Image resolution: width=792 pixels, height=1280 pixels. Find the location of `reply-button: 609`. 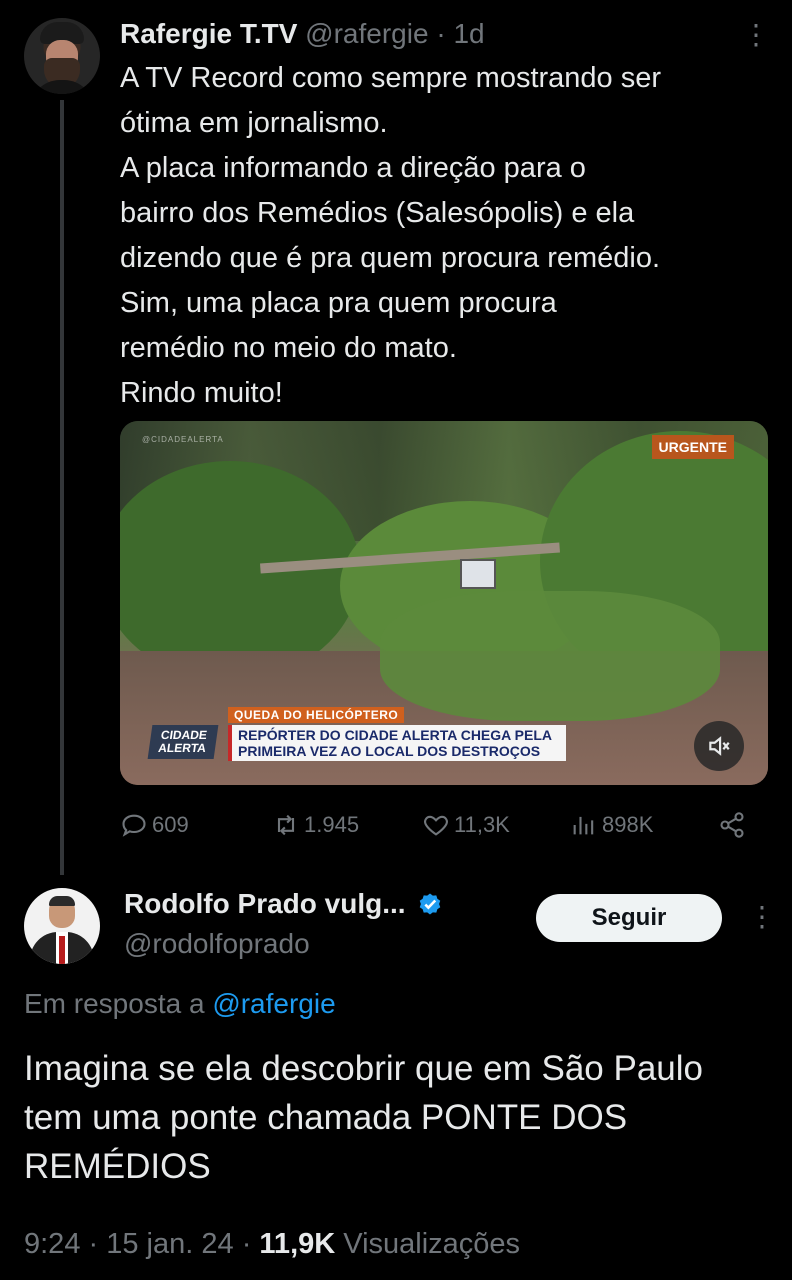

reply-button: 609 is located at coordinates (154, 825).